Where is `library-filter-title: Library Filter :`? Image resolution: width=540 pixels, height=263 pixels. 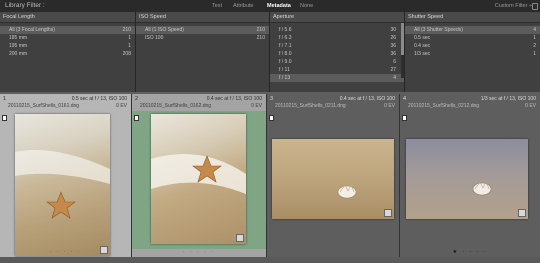
library-filter-title: Library Filter : is located at coordinates (25, 5).